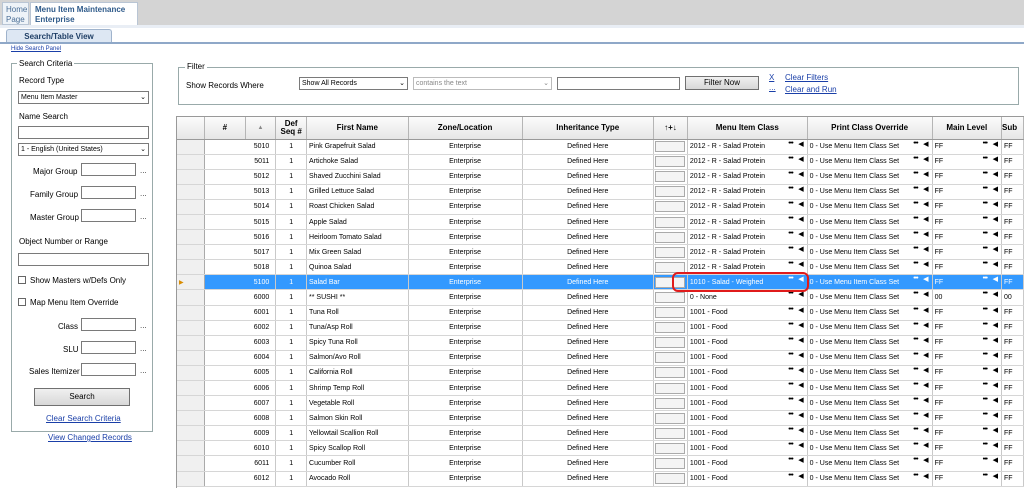  What do you see at coordinates (240, 222) in the screenshot?
I see `cell-num: 5015` at bounding box center [240, 222].